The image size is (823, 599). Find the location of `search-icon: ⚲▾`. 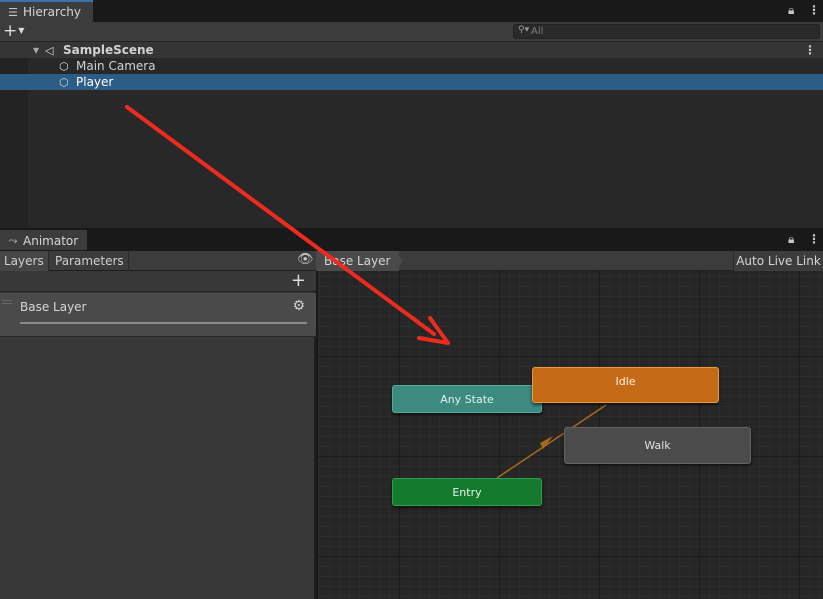

search-icon: ⚲▾ is located at coordinates (524, 30).